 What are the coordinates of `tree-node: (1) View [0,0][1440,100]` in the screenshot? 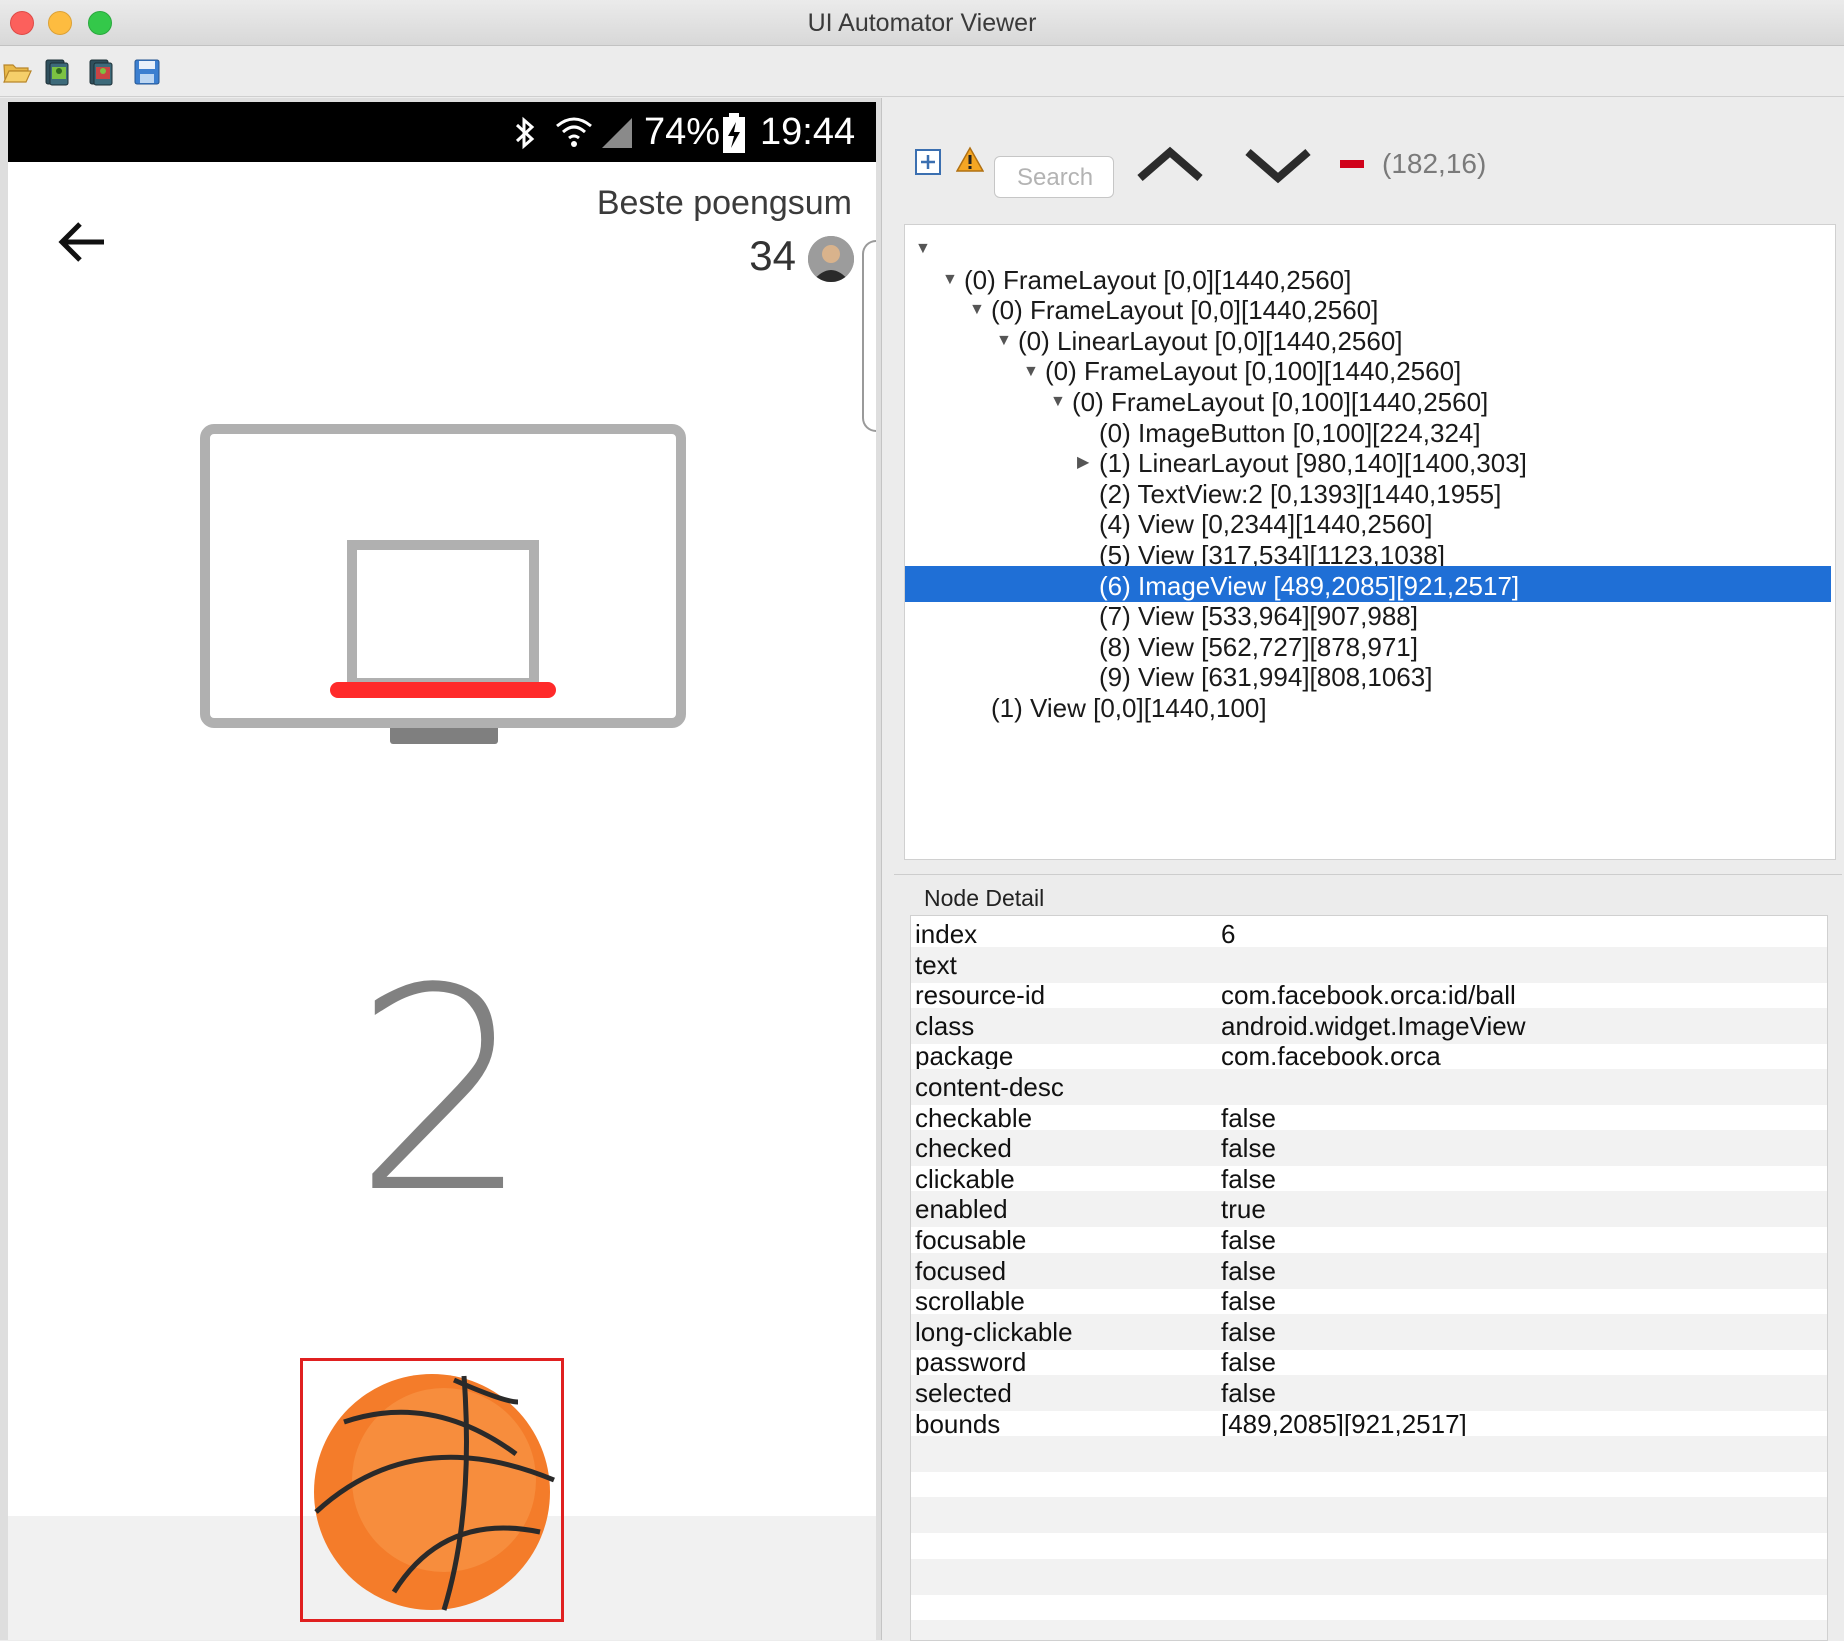 It's located at (1368, 706).